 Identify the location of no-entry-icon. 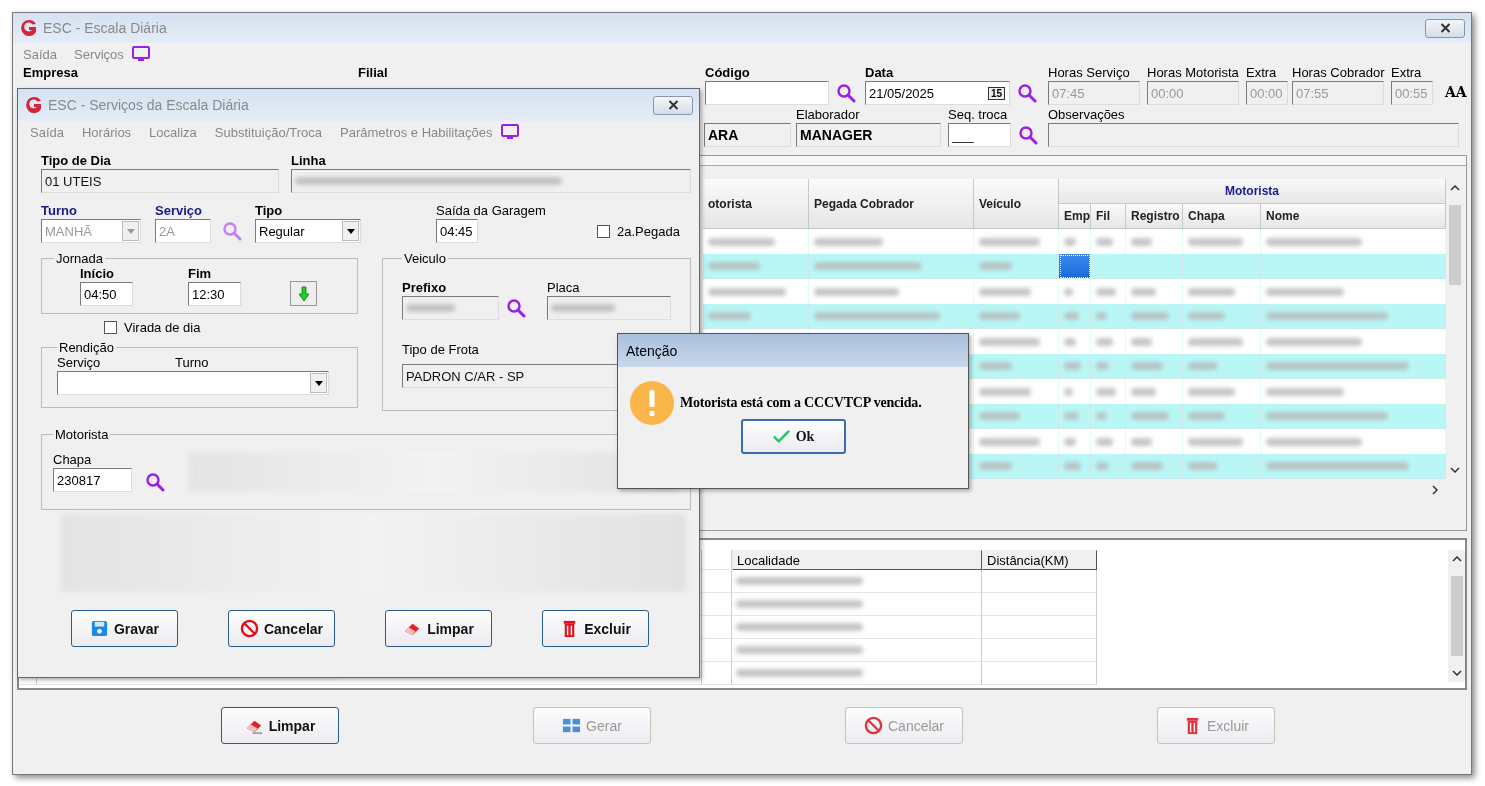
(249, 628).